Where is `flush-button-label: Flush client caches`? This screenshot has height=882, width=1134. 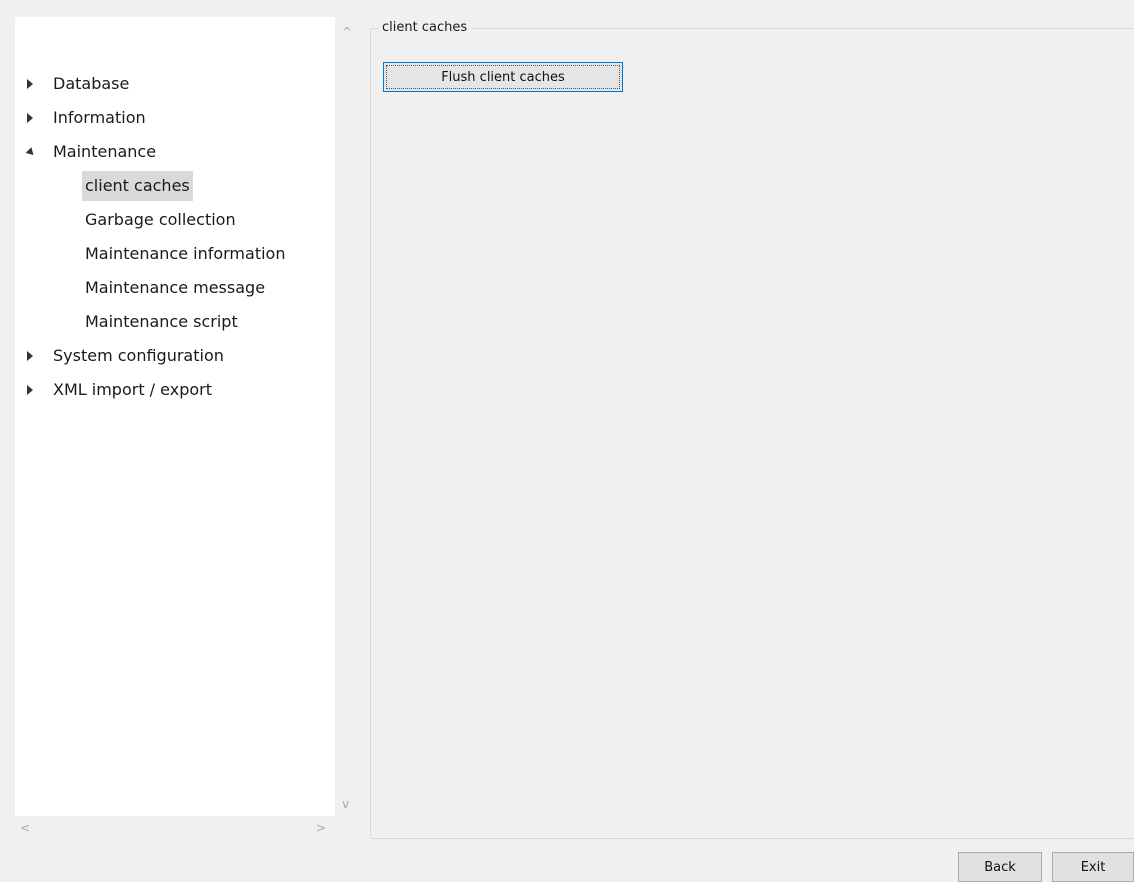 flush-button-label: Flush client caches is located at coordinates (503, 77).